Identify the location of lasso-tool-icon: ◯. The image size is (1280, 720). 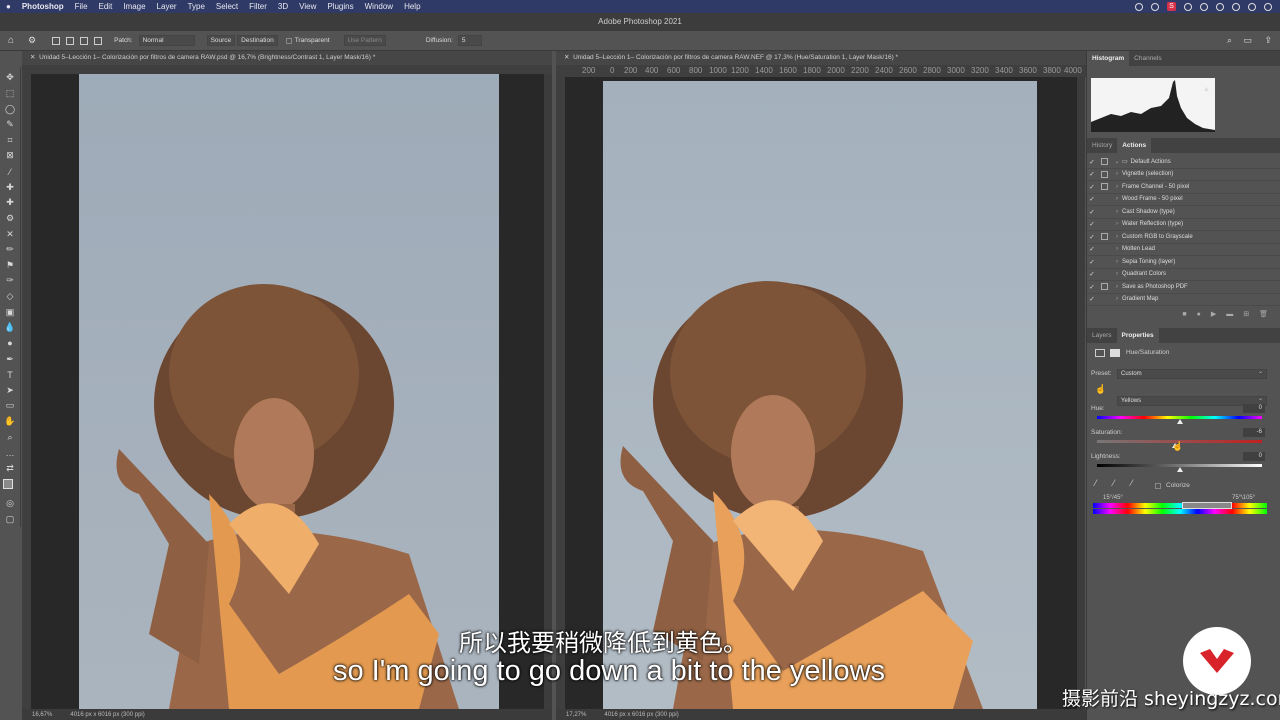
(10, 109).